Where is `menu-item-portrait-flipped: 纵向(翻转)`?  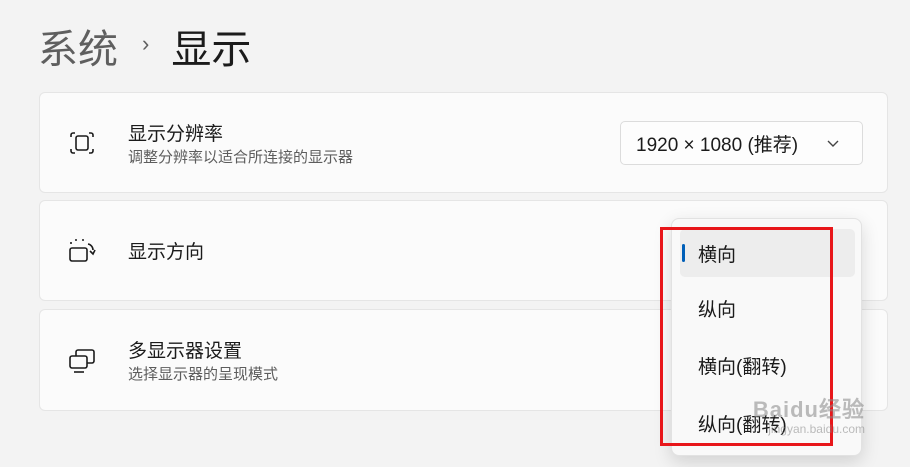
menu-item-portrait-flipped: 纵向(翻转) is located at coordinates (767, 423).